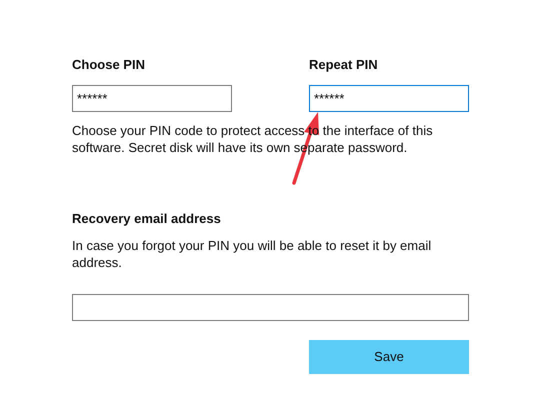 The width and height of the screenshot is (551, 409). I want to click on field-label: Repeat PIN, so click(344, 65).